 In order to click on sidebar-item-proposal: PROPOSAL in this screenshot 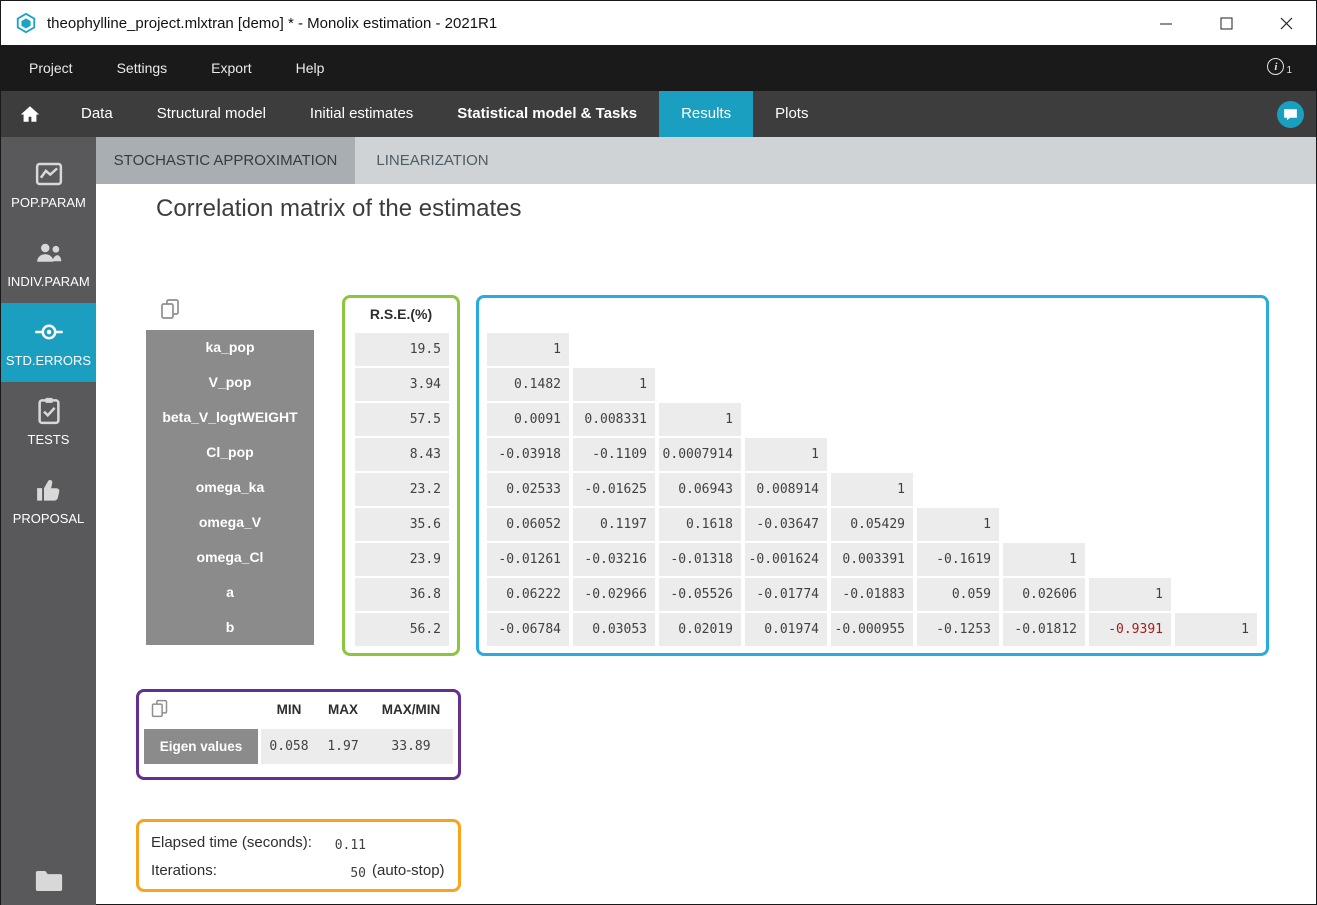, I will do `click(48, 500)`.